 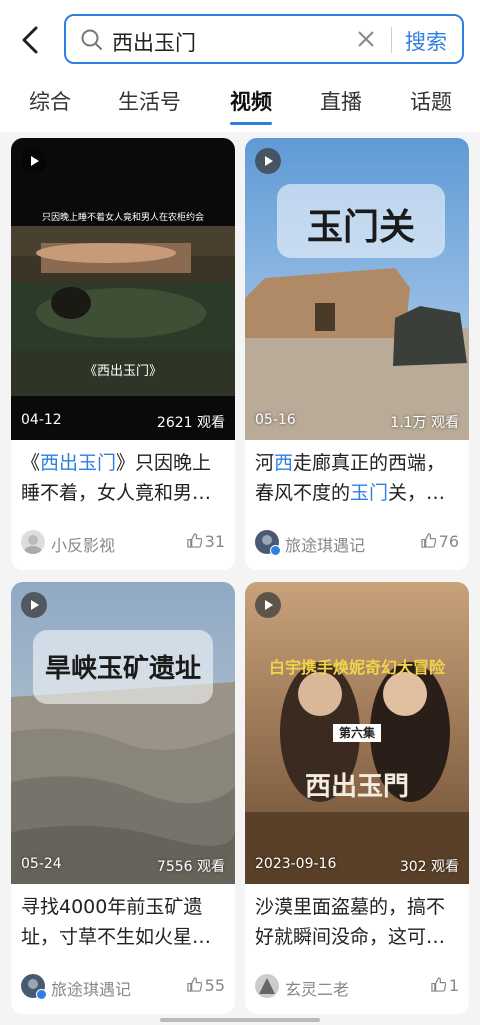 I want to click on author-row: 旅途琪遇记 76, so click(x=357, y=543).